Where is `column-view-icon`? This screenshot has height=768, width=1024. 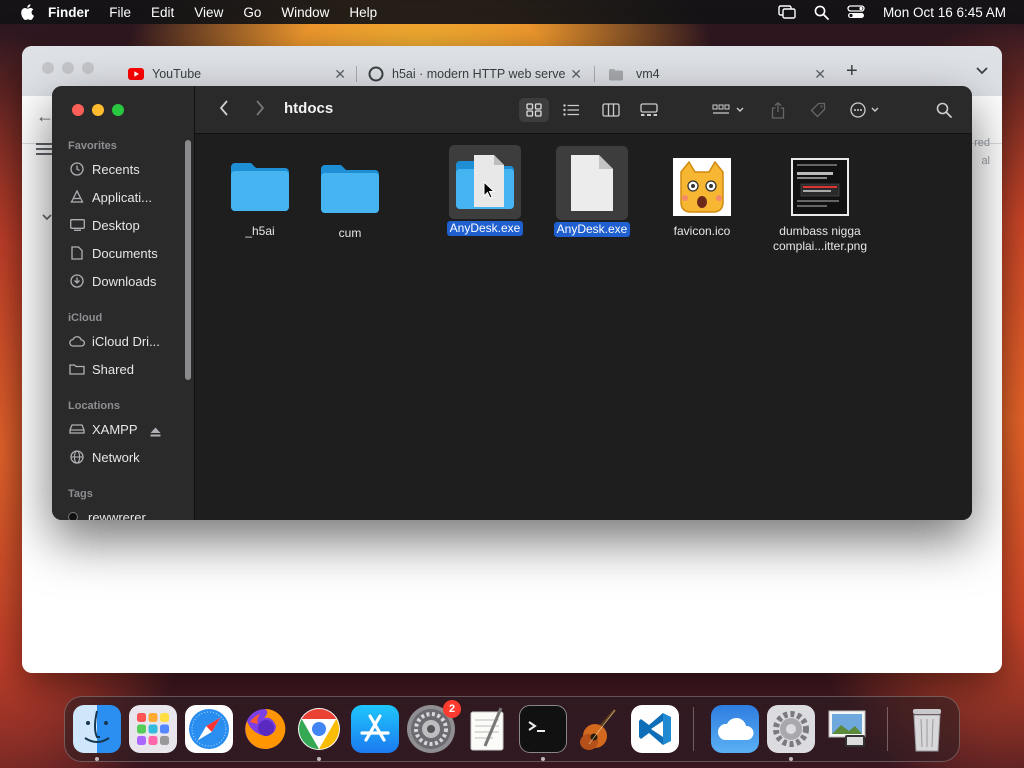
column-view-icon is located at coordinates (611, 110).